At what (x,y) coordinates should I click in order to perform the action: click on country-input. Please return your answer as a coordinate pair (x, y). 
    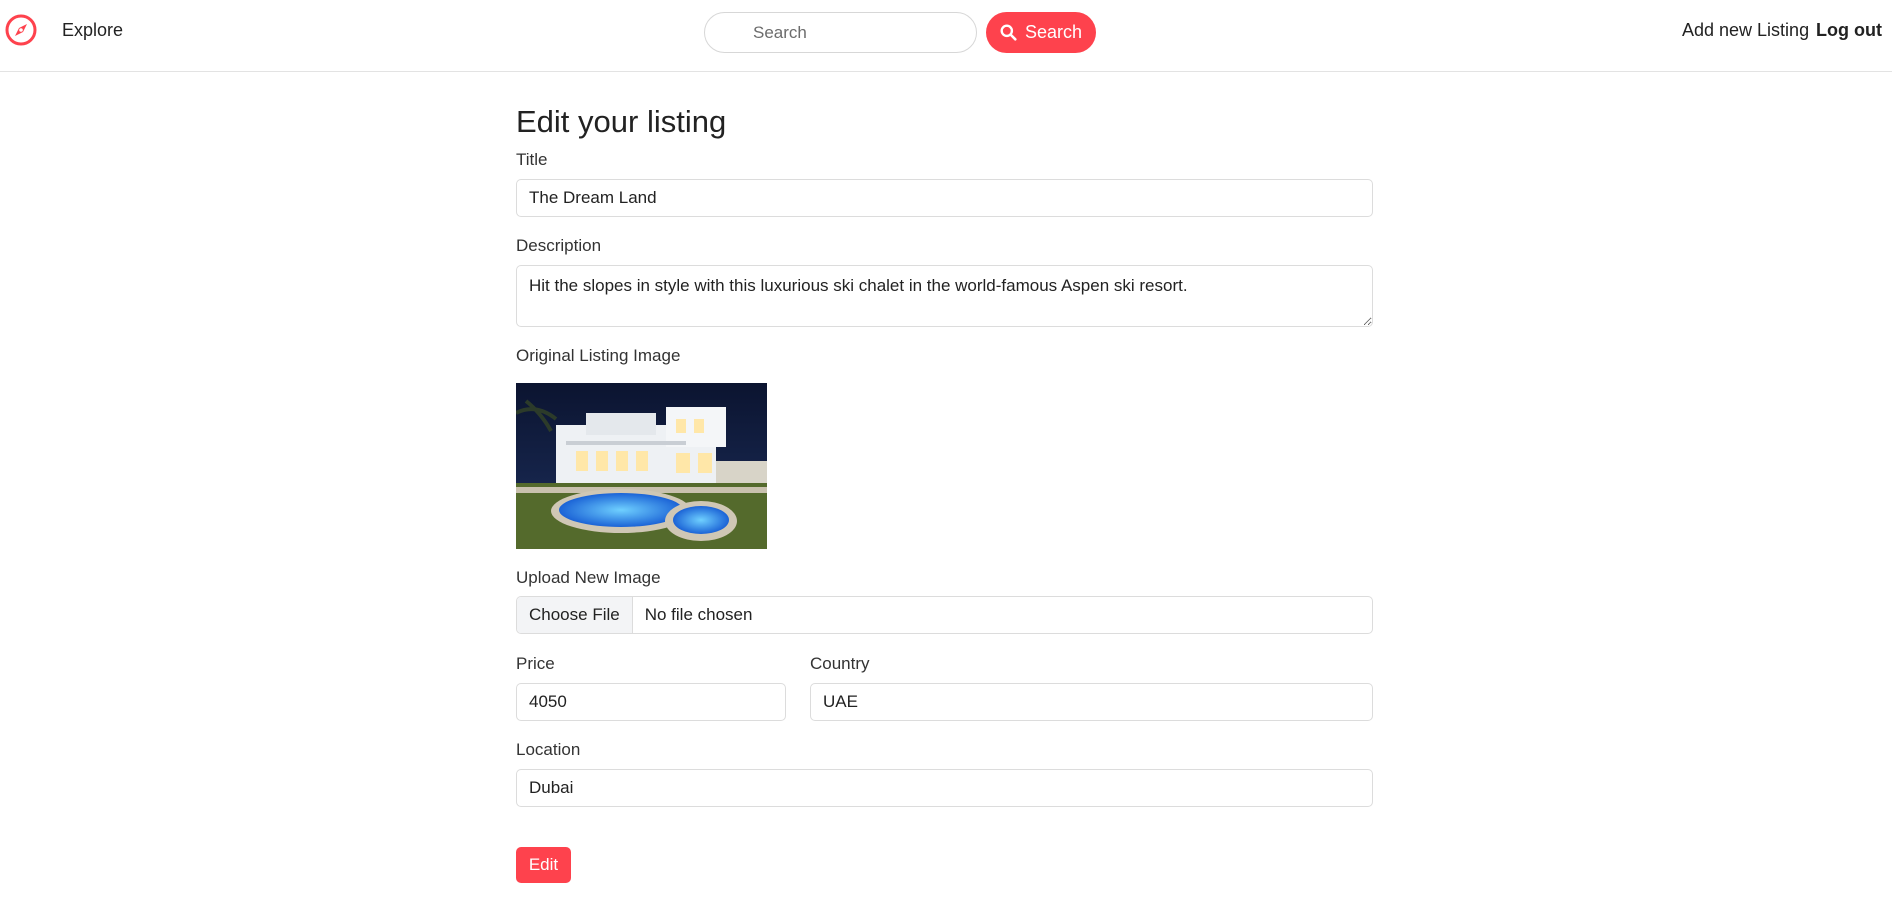
    Looking at the image, I should click on (1091, 702).